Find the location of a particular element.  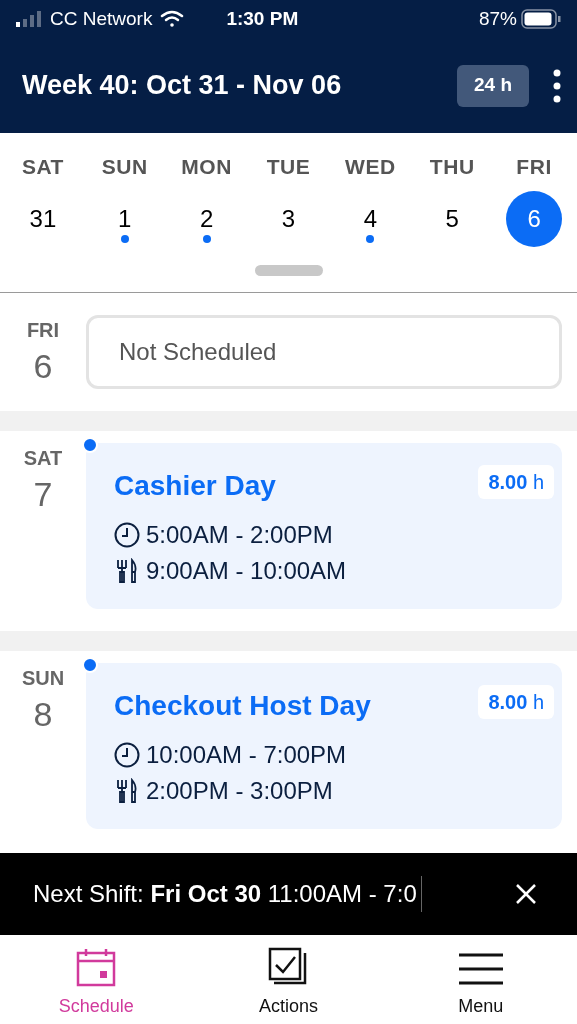

week-title: Week 40: Oct 31 - Nov 06 is located at coordinates (182, 86).